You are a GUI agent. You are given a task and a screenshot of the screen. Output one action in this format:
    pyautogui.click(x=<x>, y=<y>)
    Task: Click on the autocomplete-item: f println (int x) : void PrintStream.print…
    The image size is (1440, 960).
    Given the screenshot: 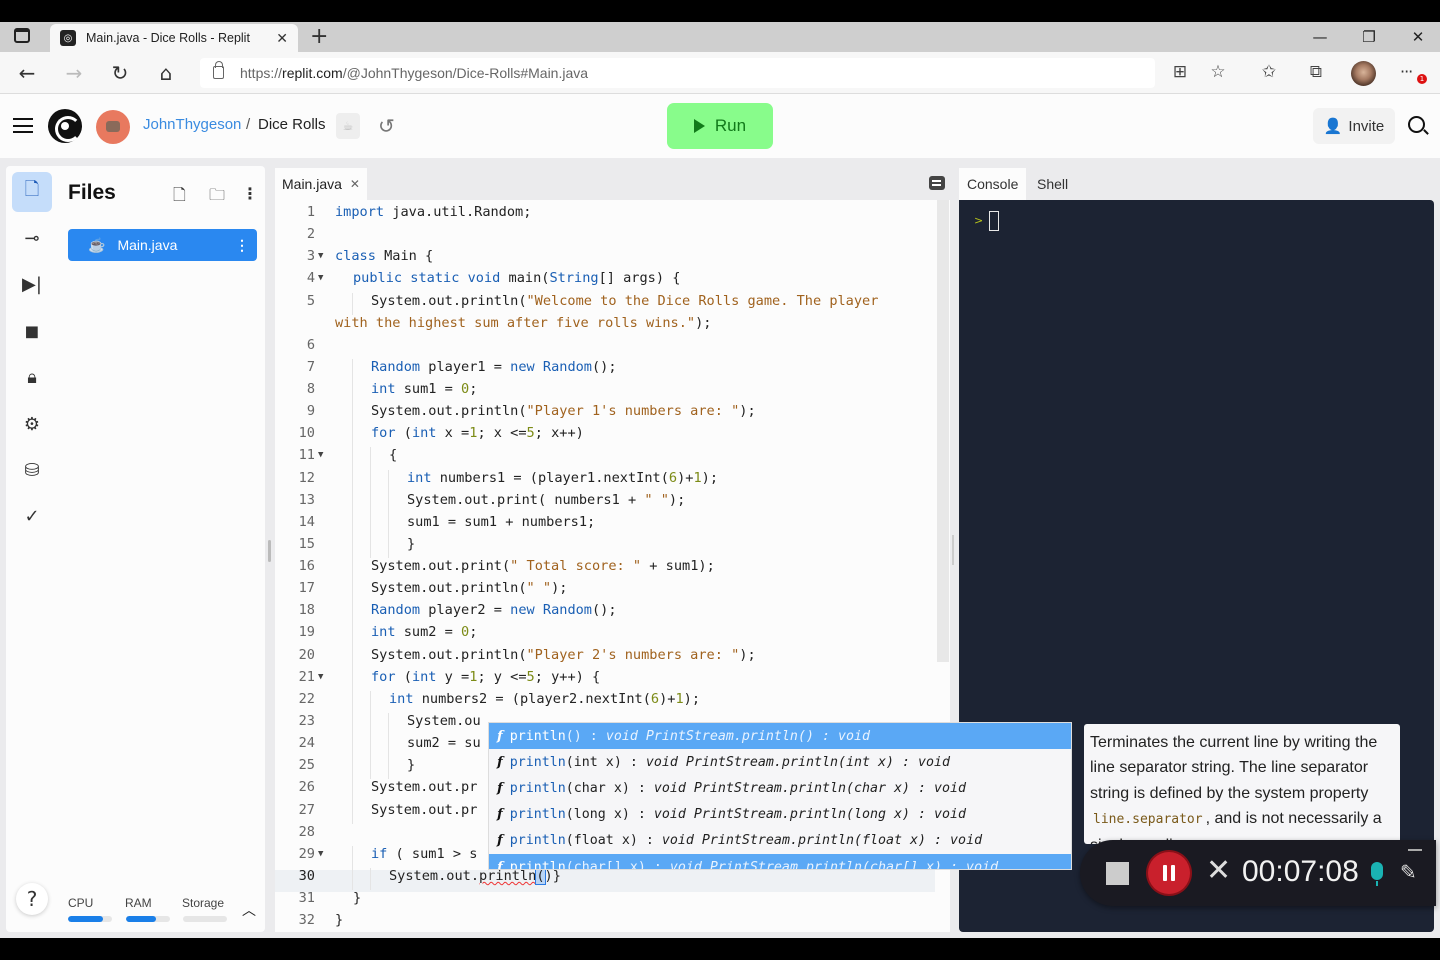 What is the action you would take?
    pyautogui.click(x=780, y=762)
    